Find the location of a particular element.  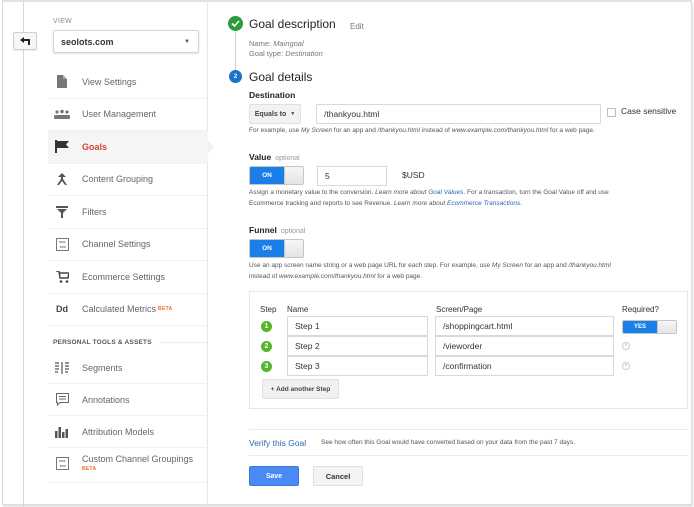

currency-label: $USD is located at coordinates (413, 175).